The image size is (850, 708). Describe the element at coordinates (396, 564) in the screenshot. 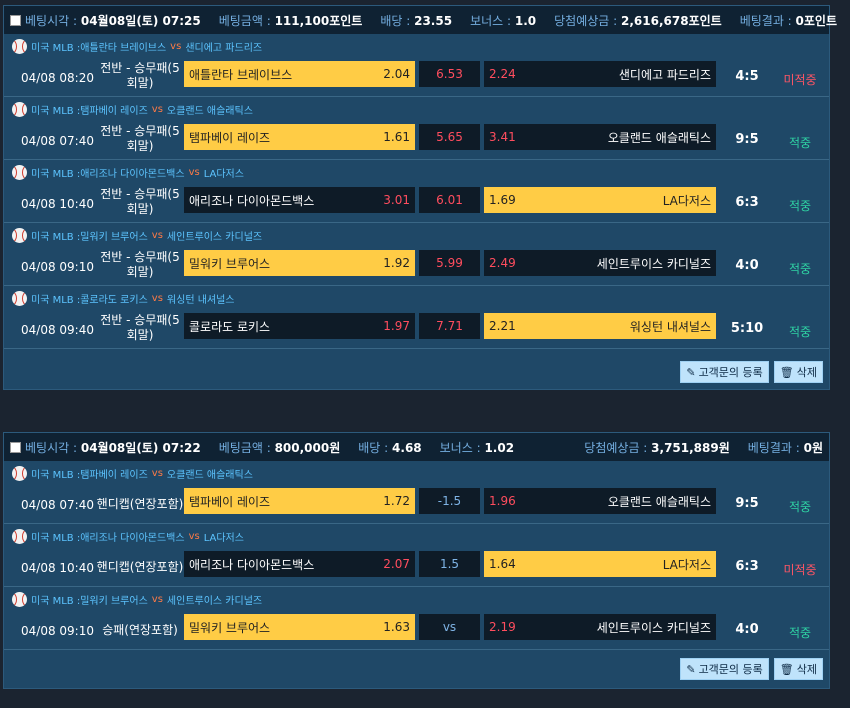

I see `home-odds: 2.07` at that location.